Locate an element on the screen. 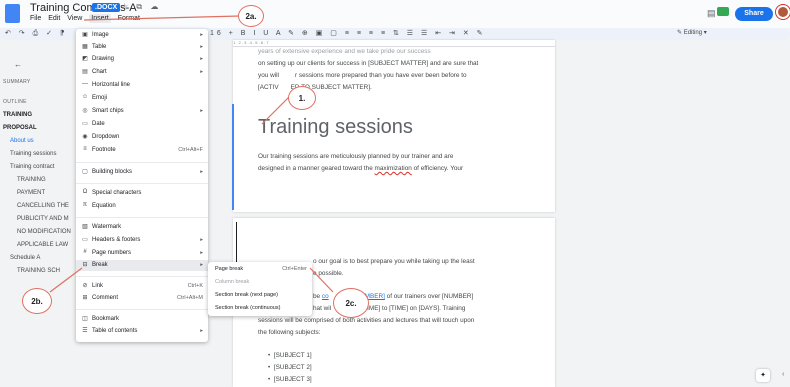 The height and width of the screenshot is (387, 790). arrow-2b is located at coordinates (66, 280).